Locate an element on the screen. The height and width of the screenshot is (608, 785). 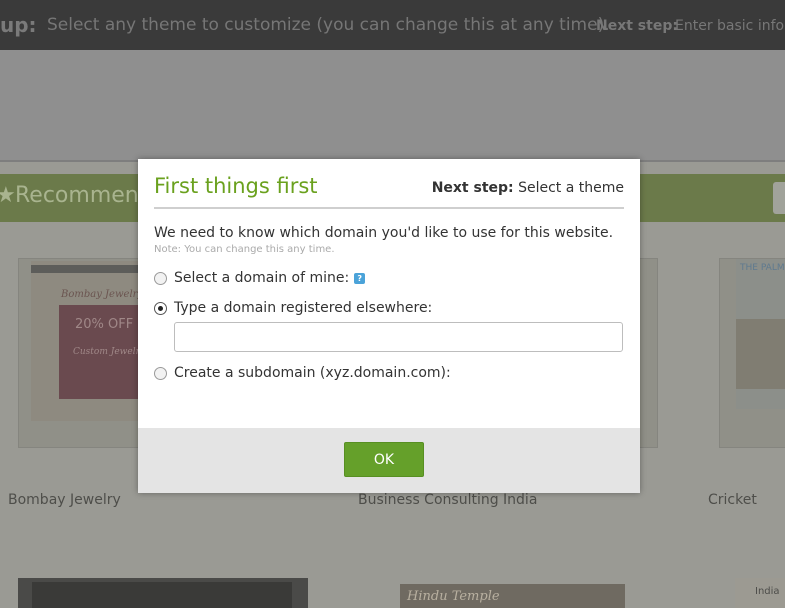
next-step-label: Next step: is located at coordinates (637, 26).